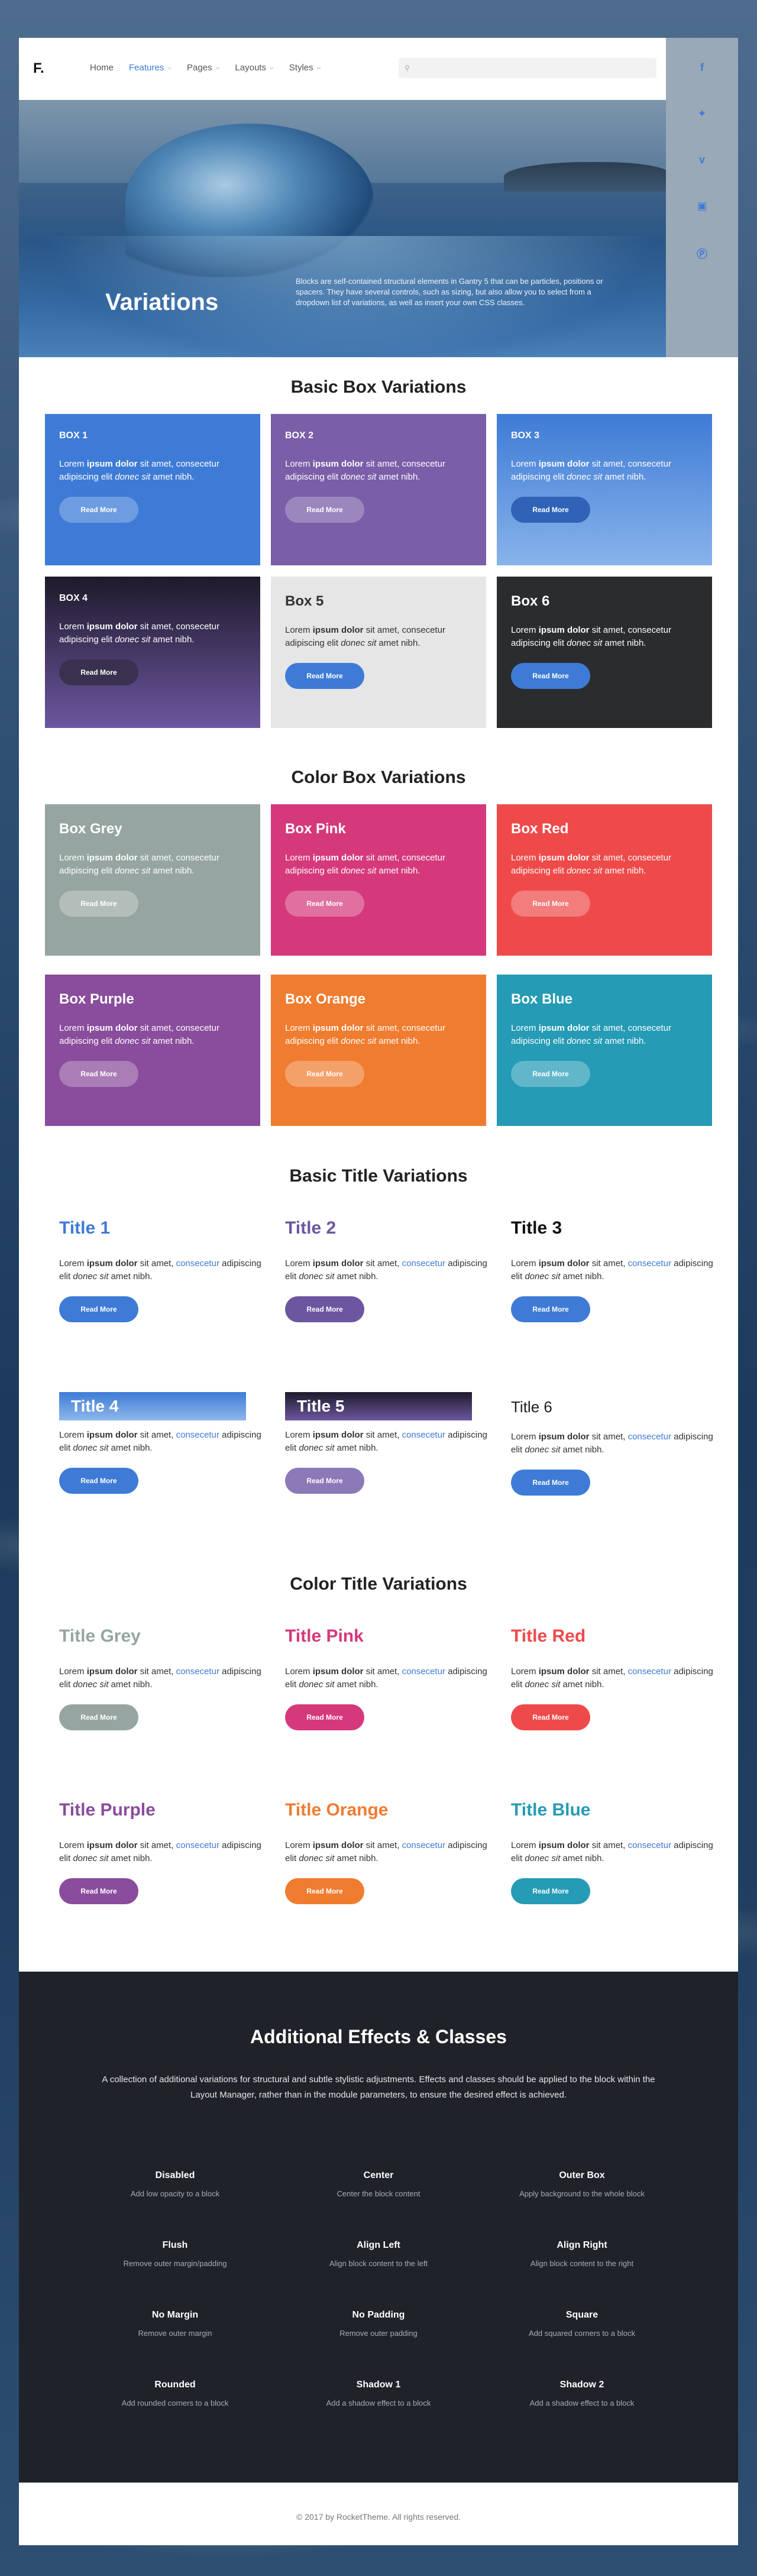 This screenshot has height=2576, width=757. I want to click on box-title: Box 6, so click(530, 601).